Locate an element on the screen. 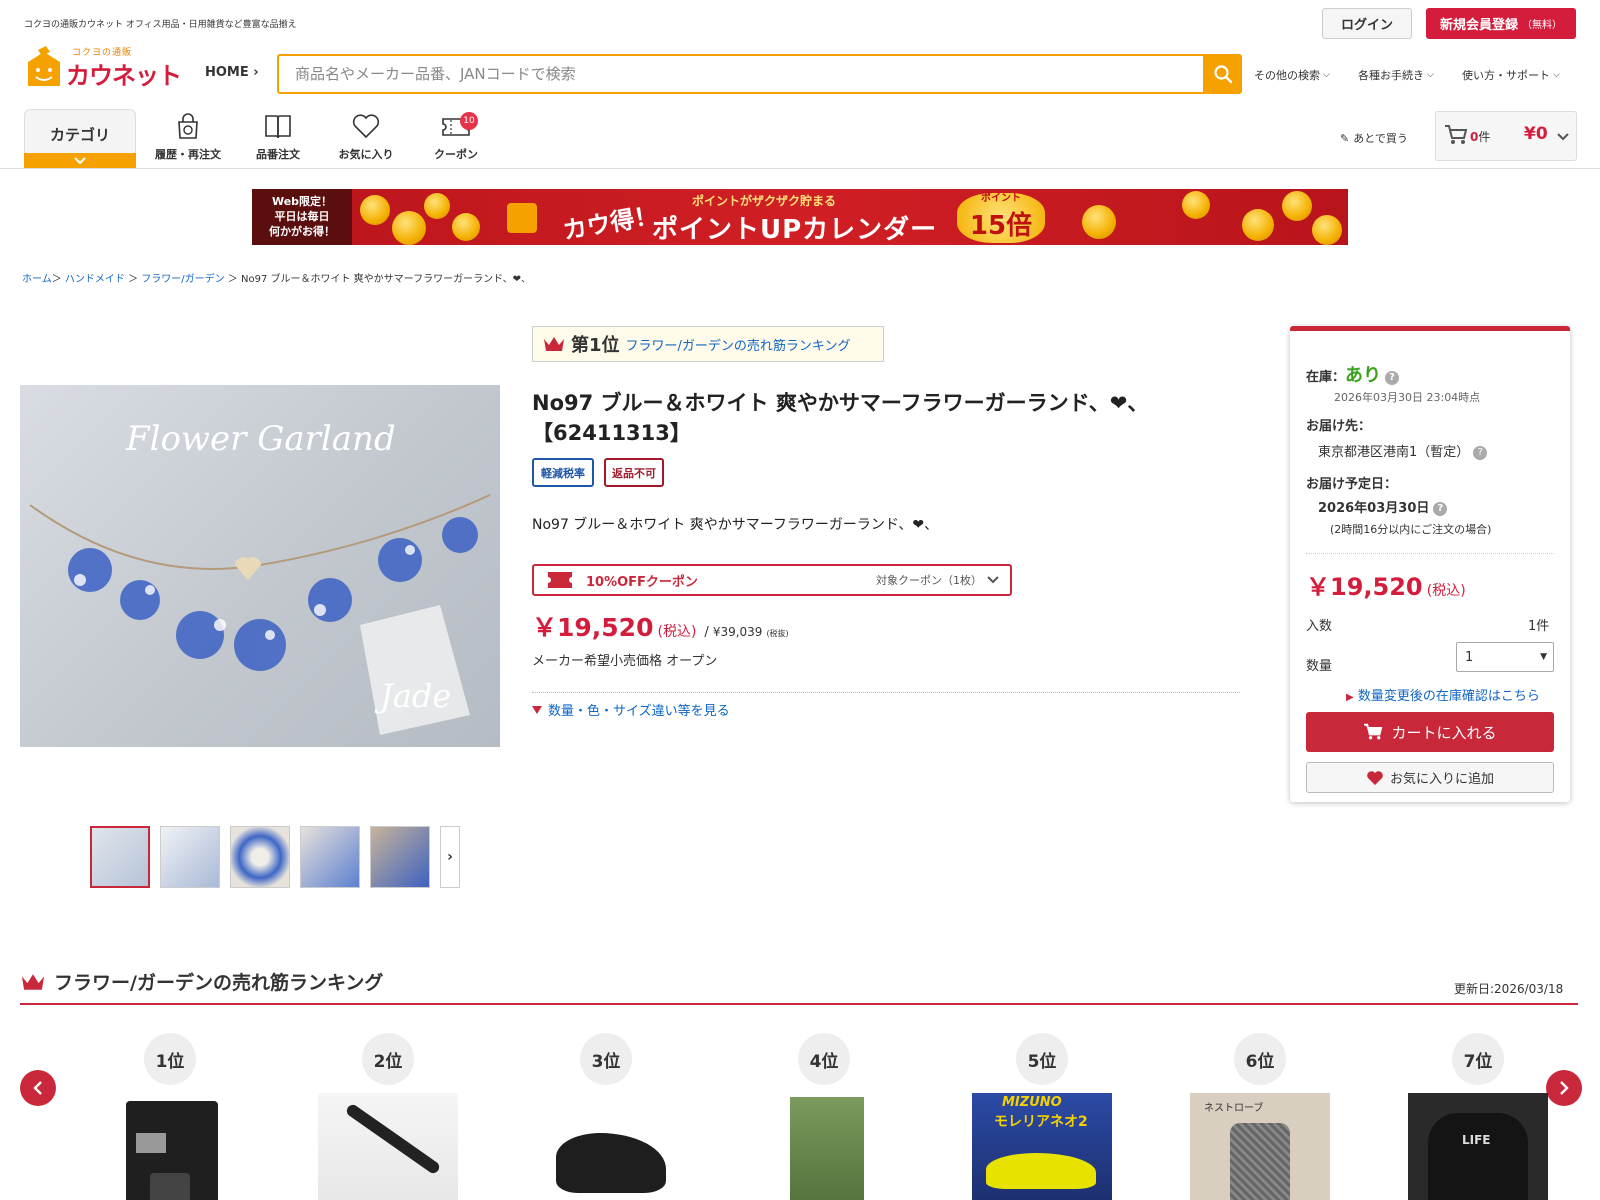  stock-check-link: ▶ 数量変更後の在庫確認はこちら is located at coordinates (1443, 694).